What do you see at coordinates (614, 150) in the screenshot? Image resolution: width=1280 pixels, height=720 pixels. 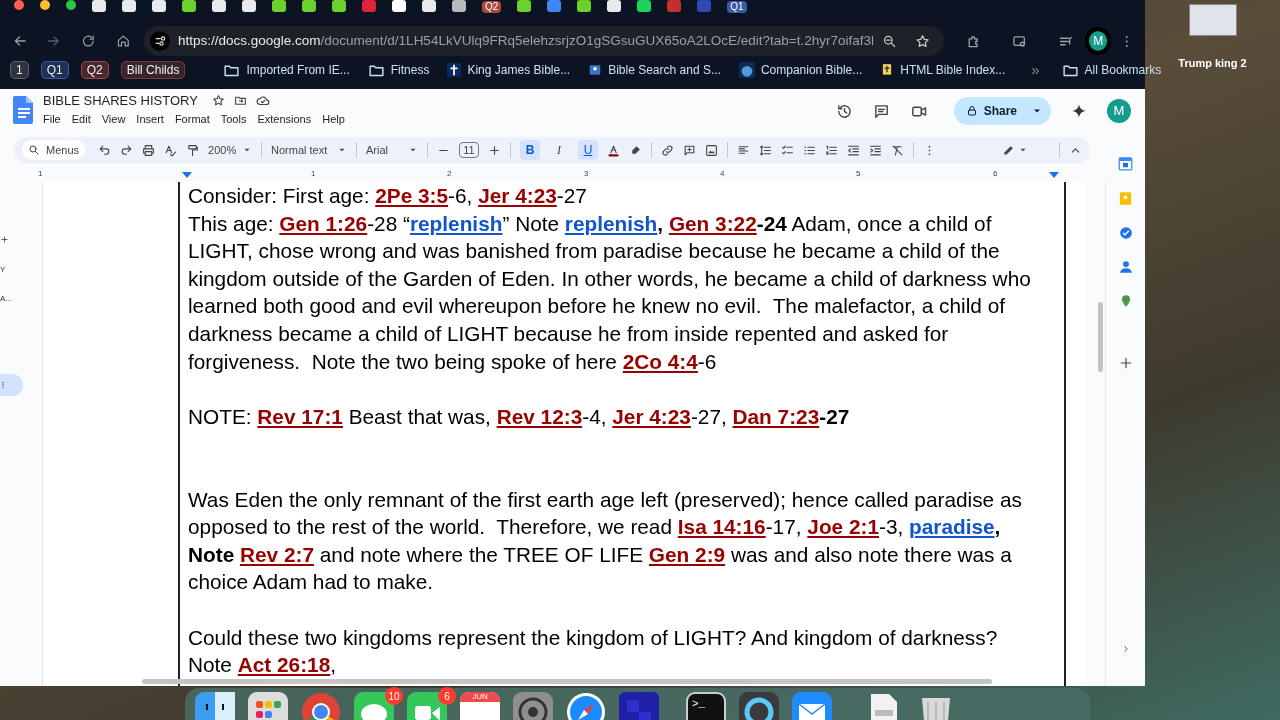 I see `text-color-icon` at bounding box center [614, 150].